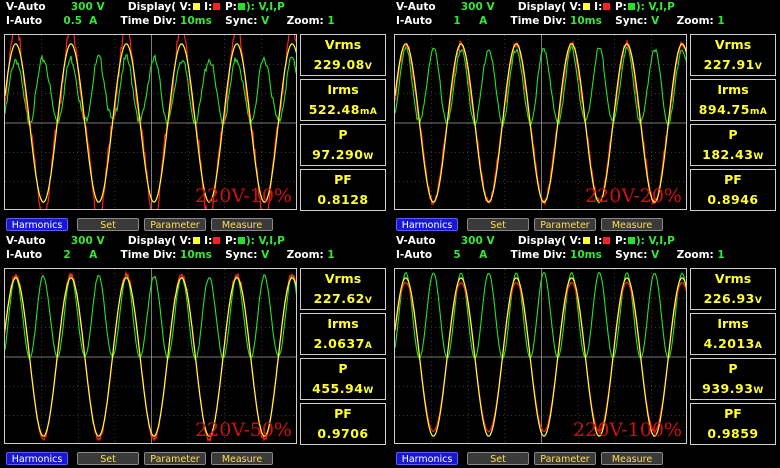 This screenshot has height=468, width=780. I want to click on current-swatch-icon, so click(607, 6).